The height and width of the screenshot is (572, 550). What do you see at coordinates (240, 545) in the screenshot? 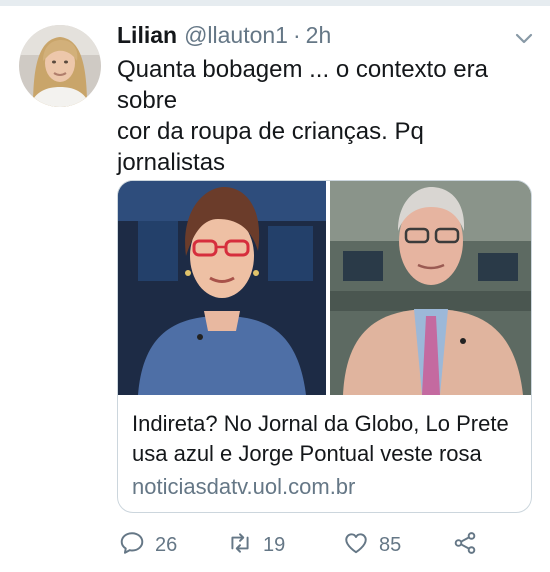
I see `retweet-icon` at bounding box center [240, 545].